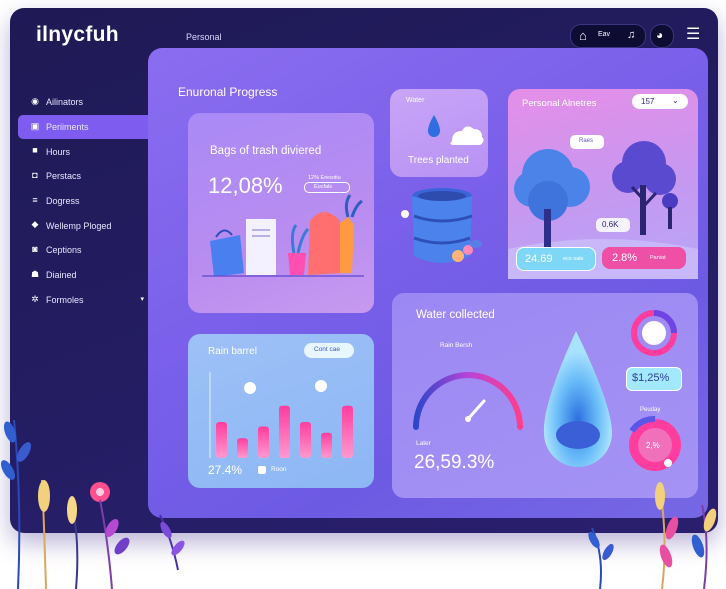 This screenshot has width=726, height=589. I want to click on rain-barrel-illustration, so click(441, 225).